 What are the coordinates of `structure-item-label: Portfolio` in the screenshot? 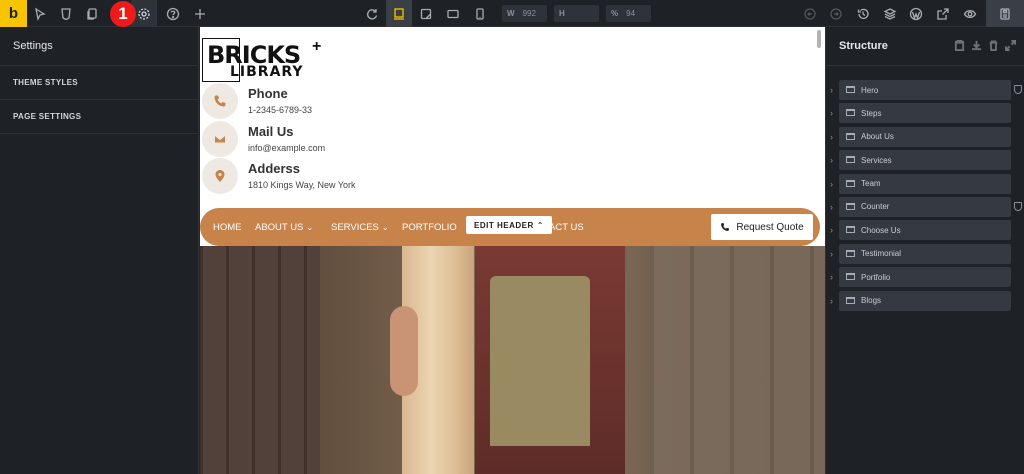 It's located at (876, 277).